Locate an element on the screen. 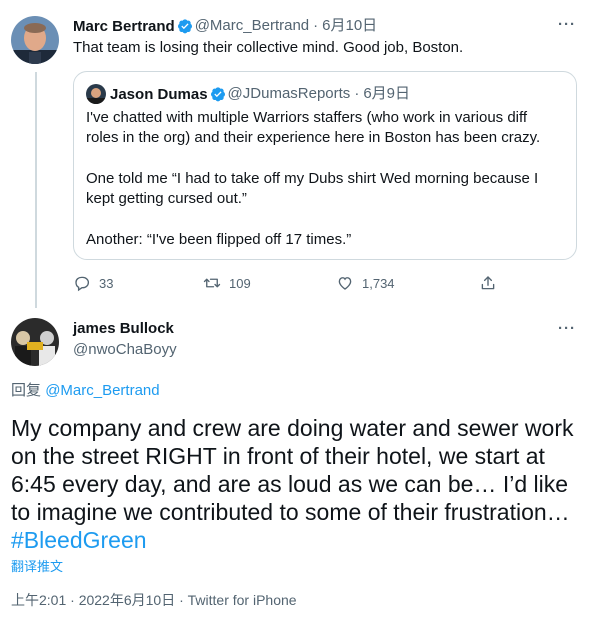 The height and width of the screenshot is (625, 592). share-button is located at coordinates (488, 283).